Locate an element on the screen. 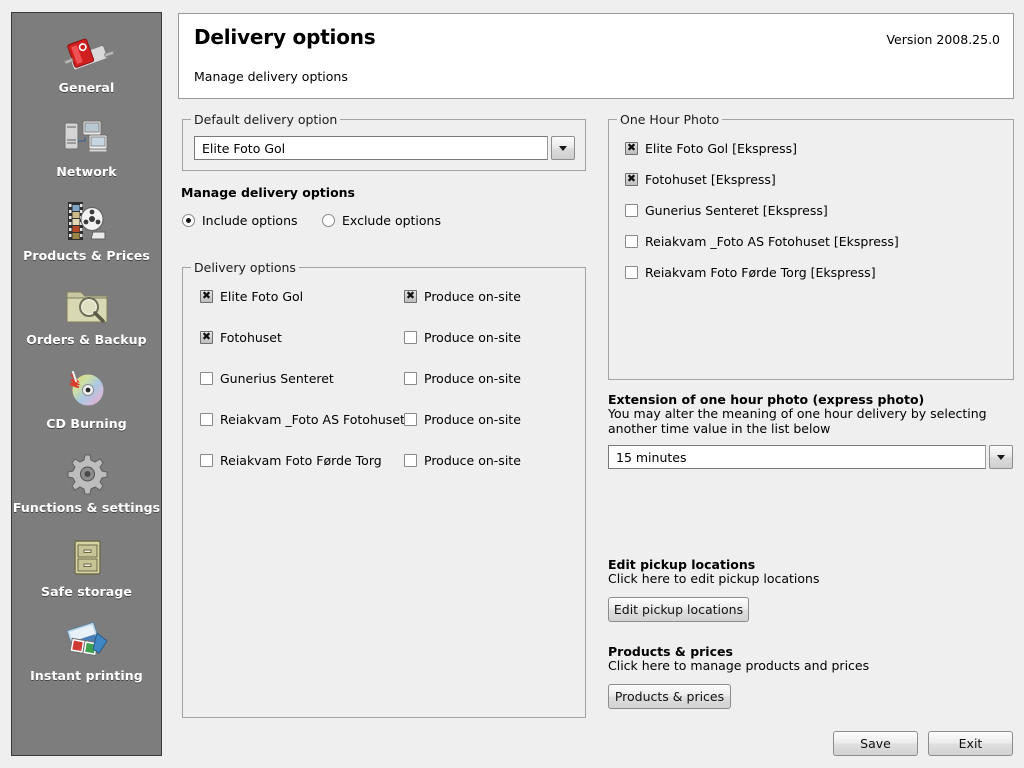 The image size is (1024, 768). sidebar-item-label: Products & Prices is located at coordinates (86, 255).